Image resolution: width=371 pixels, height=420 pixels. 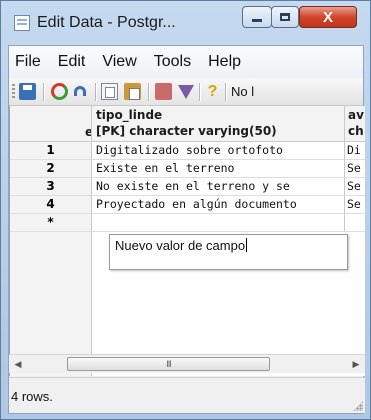 What do you see at coordinates (51, 124) in the screenshot?
I see `rownum-header: eri` at bounding box center [51, 124].